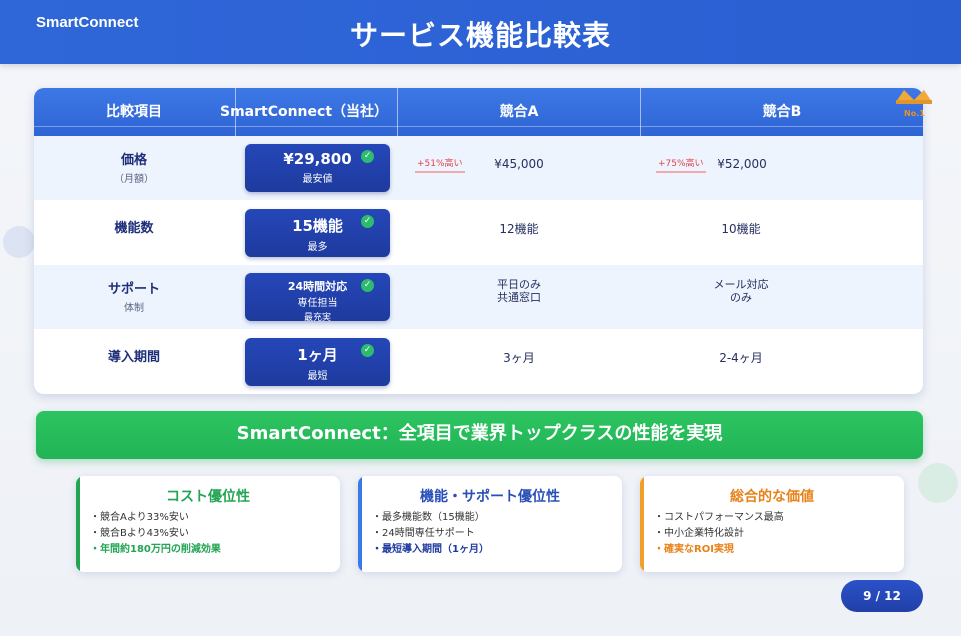 The width and height of the screenshot is (961, 636). Describe the element at coordinates (882, 596) in the screenshot. I see `page-indicator: 9 / 12` at that location.